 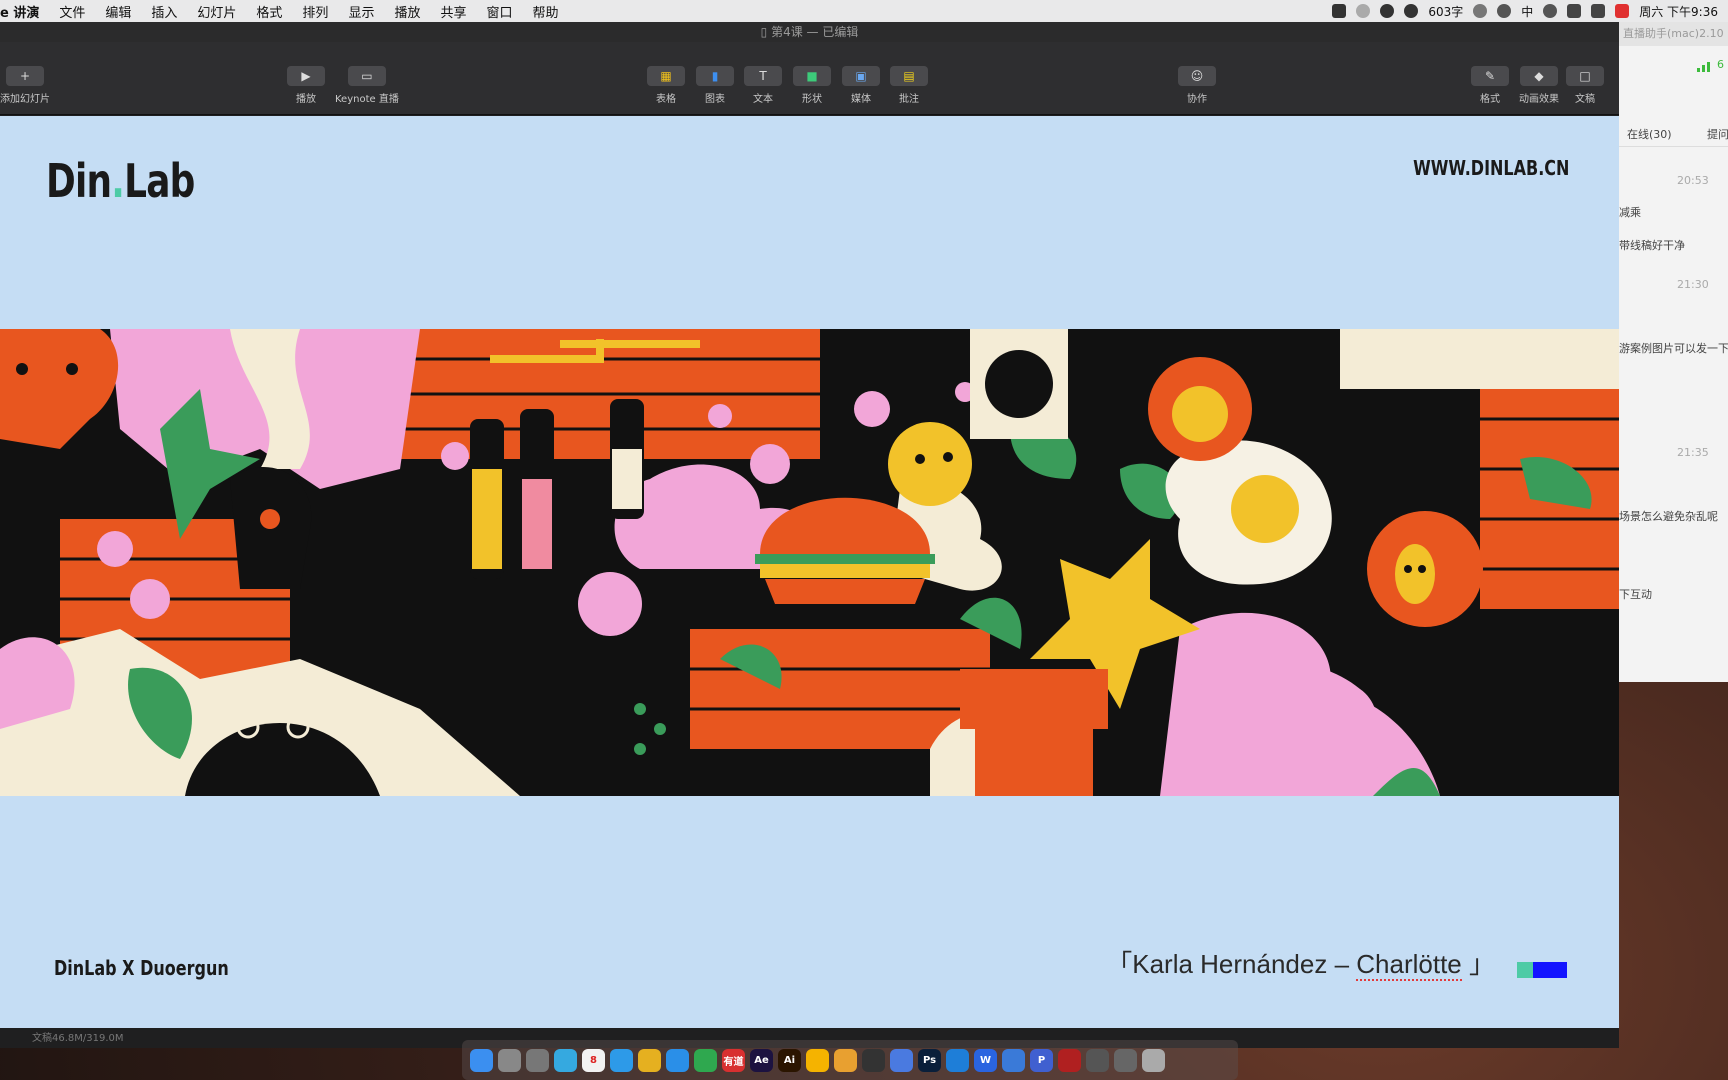 I want to click on play-button: ▶ 播放, so click(x=306, y=85).